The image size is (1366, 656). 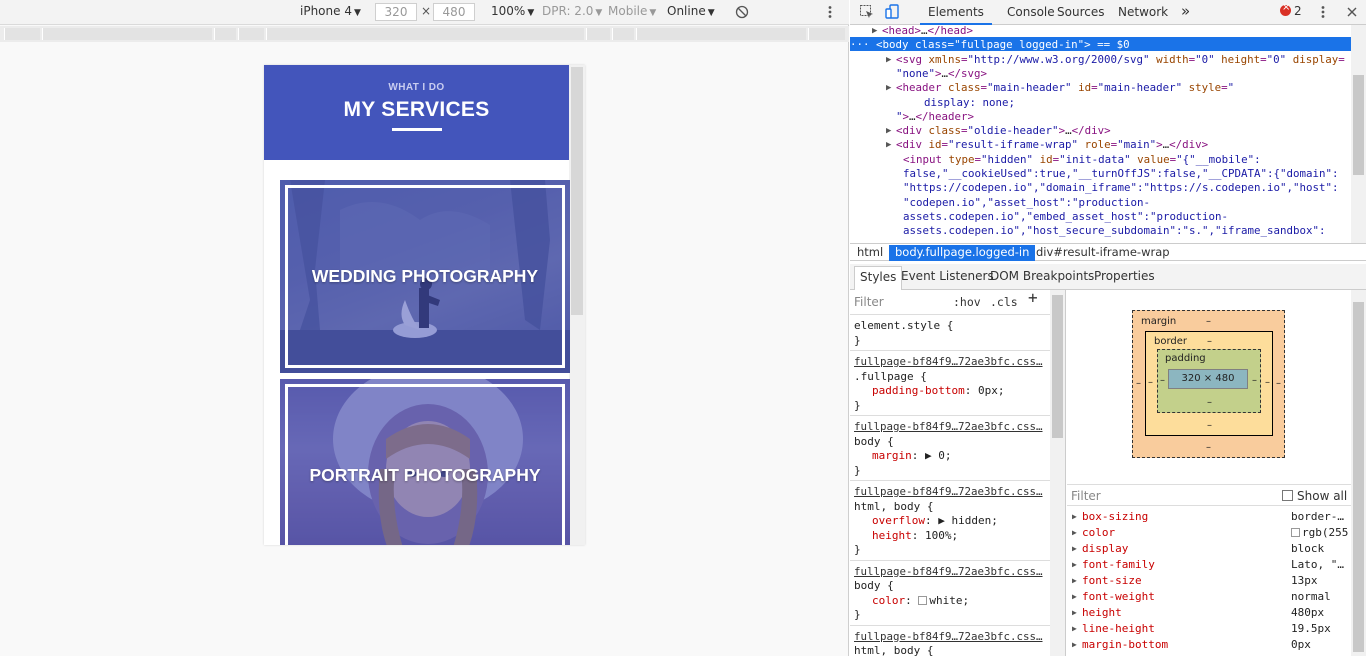 I want to click on property-name: overflow, so click(x=898, y=520).